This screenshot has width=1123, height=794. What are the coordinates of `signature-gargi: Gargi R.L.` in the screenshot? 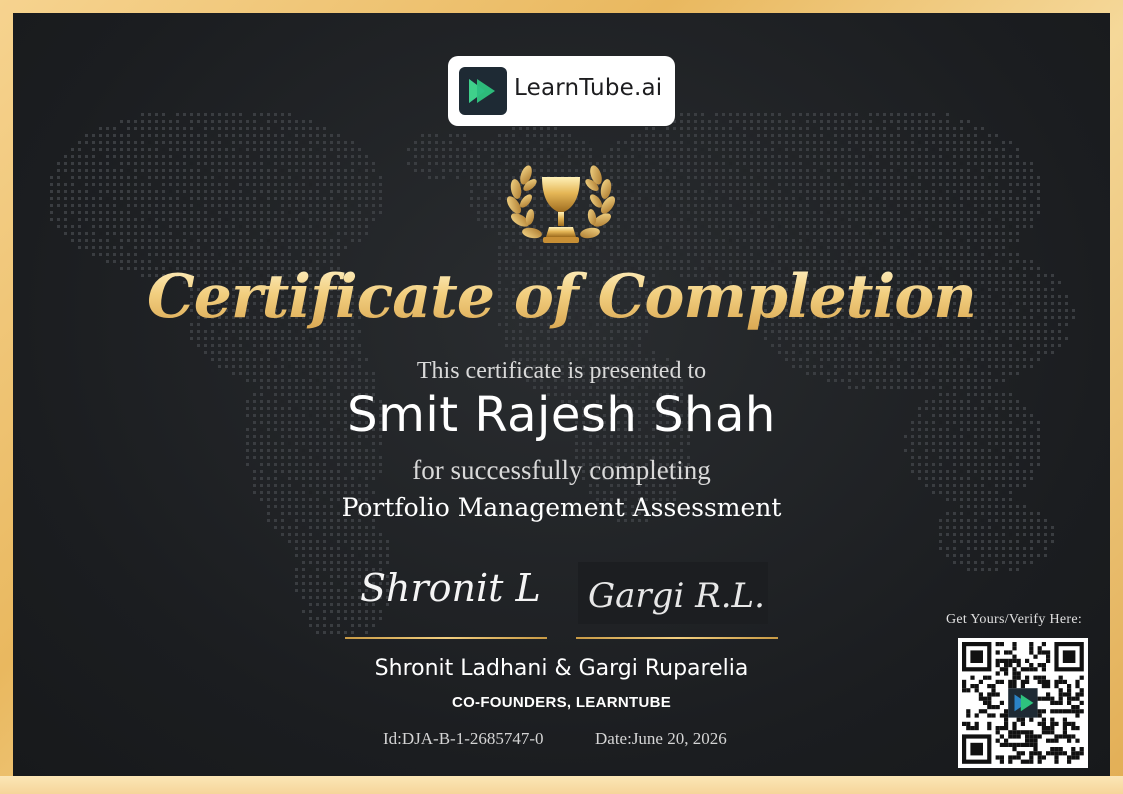 It's located at (676, 596).